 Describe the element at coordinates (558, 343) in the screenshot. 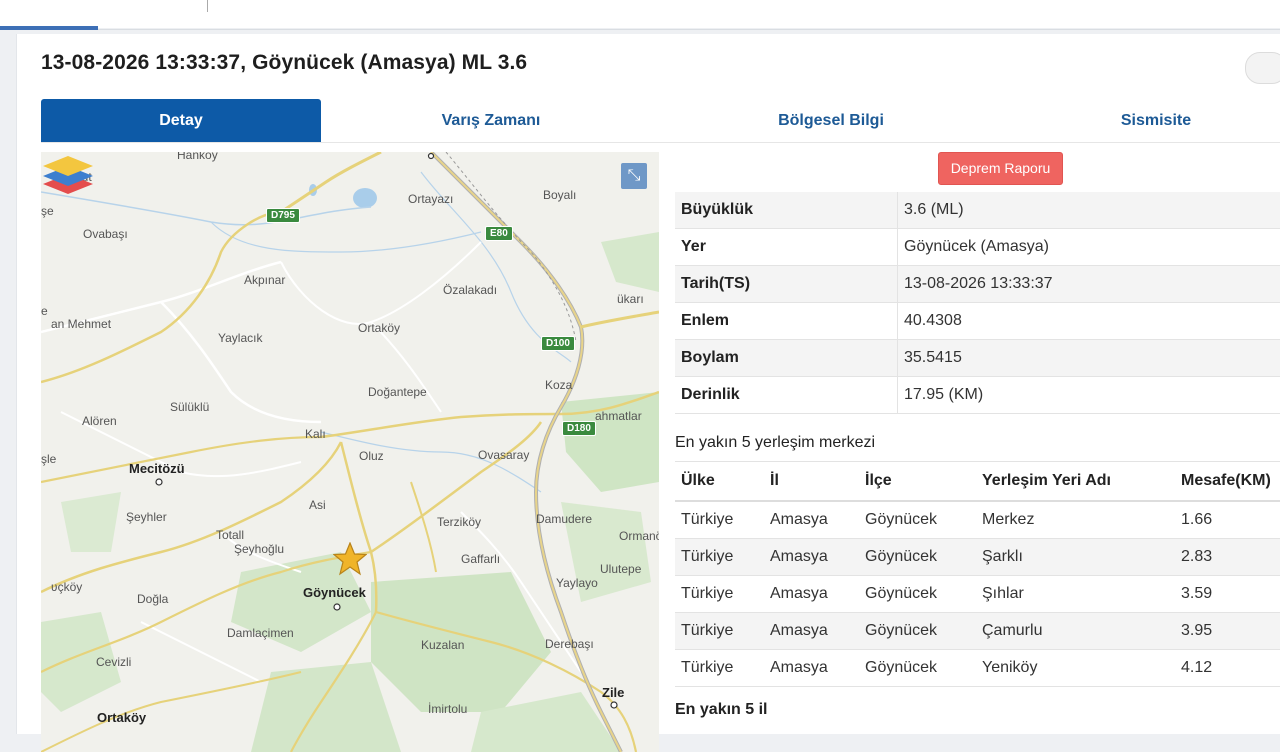

I see `road-shield-d100: D100` at that location.